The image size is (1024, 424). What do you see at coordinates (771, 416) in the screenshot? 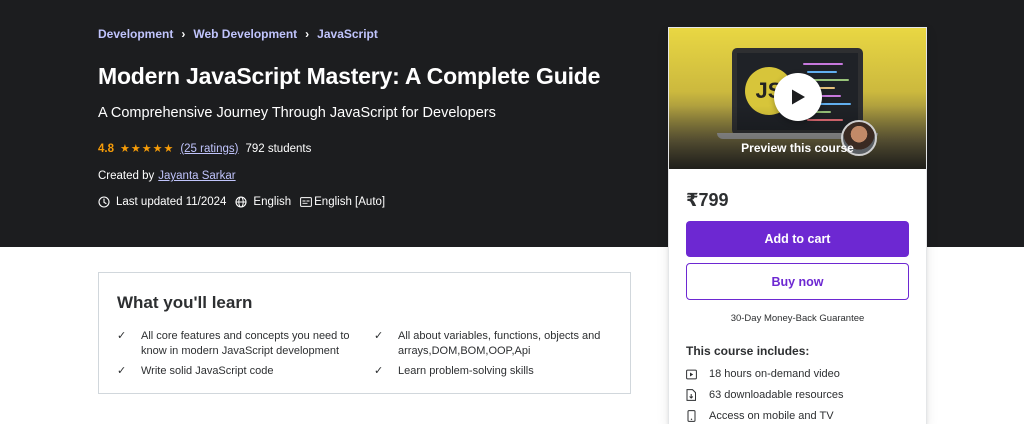
I see `include-item-label: Access on mobile and TV` at bounding box center [771, 416].